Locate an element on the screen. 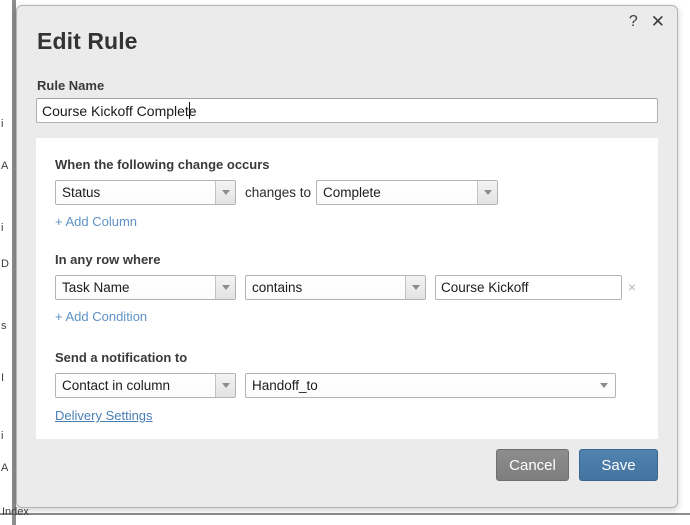 Image resolution: width=690 pixels, height=525 pixels. changes-to-text: changes to is located at coordinates (278, 192).